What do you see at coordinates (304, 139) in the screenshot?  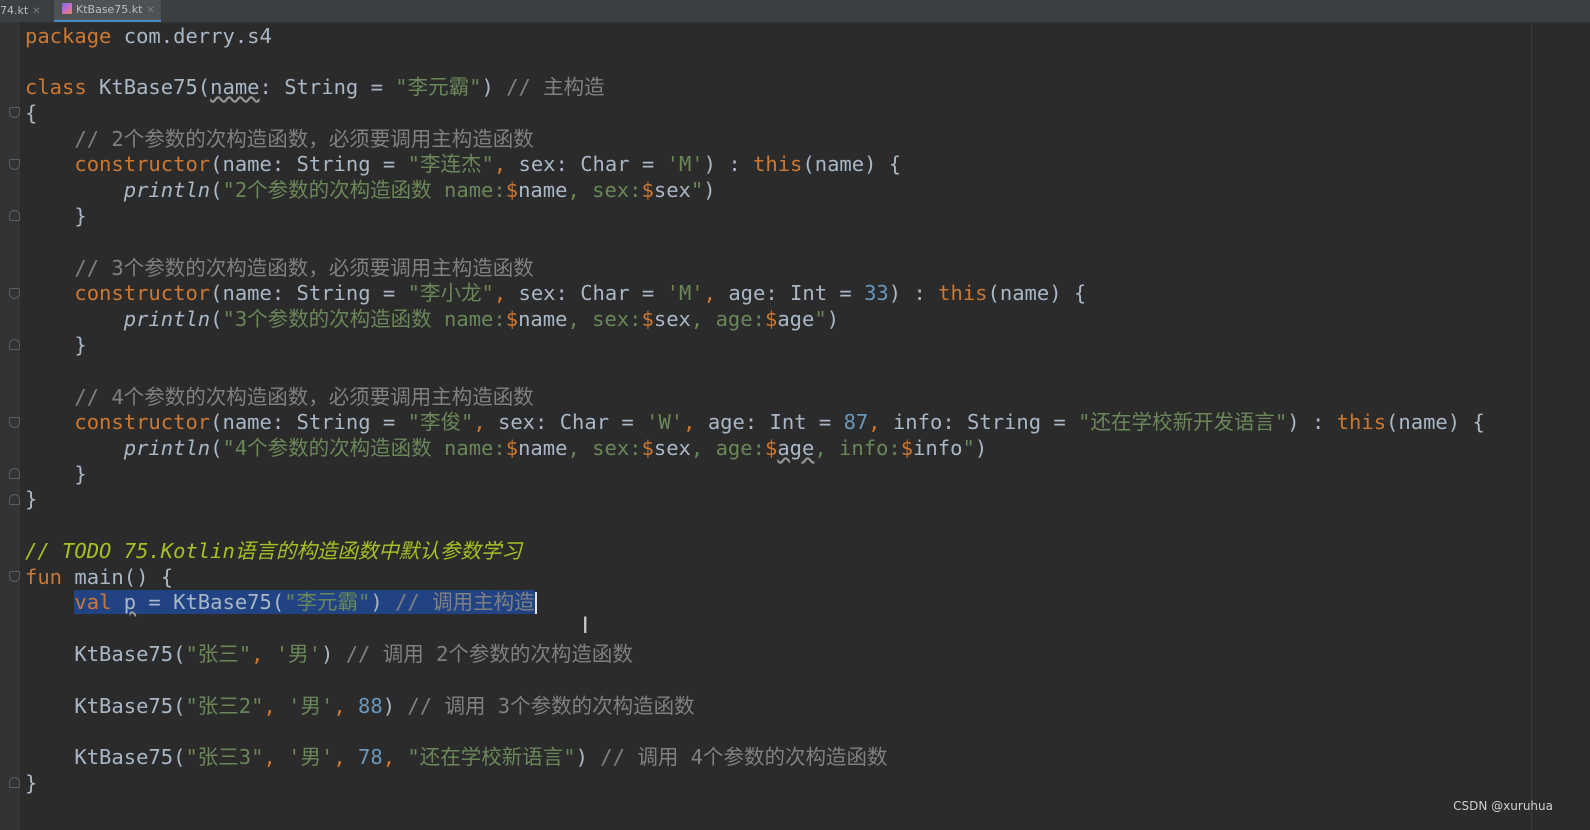 I see `code-line: // 2个参数的次构造函数，必须要调用主构造函数` at bounding box center [304, 139].